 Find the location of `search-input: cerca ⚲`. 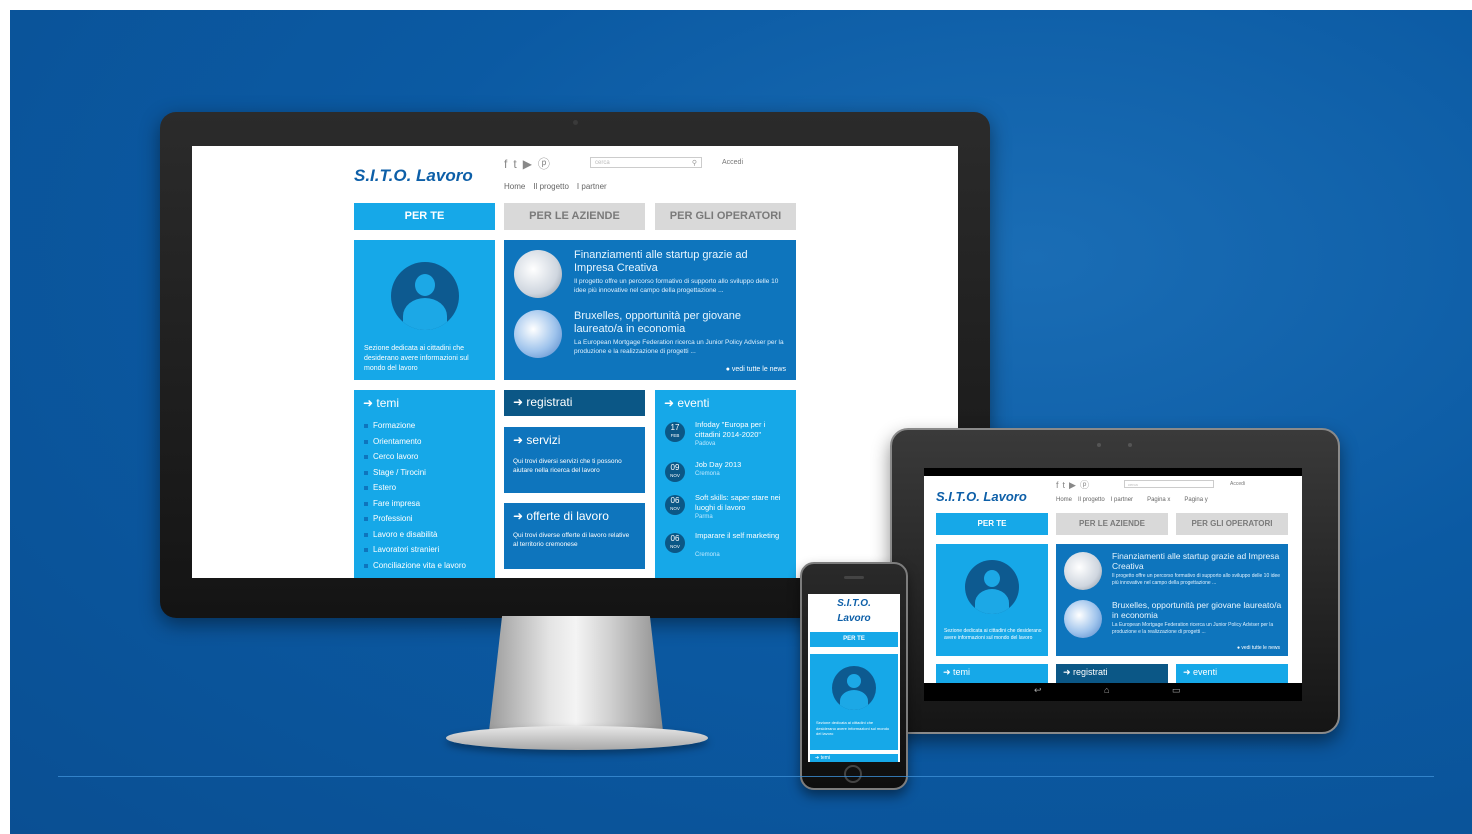

search-input: cerca ⚲ is located at coordinates (646, 162).